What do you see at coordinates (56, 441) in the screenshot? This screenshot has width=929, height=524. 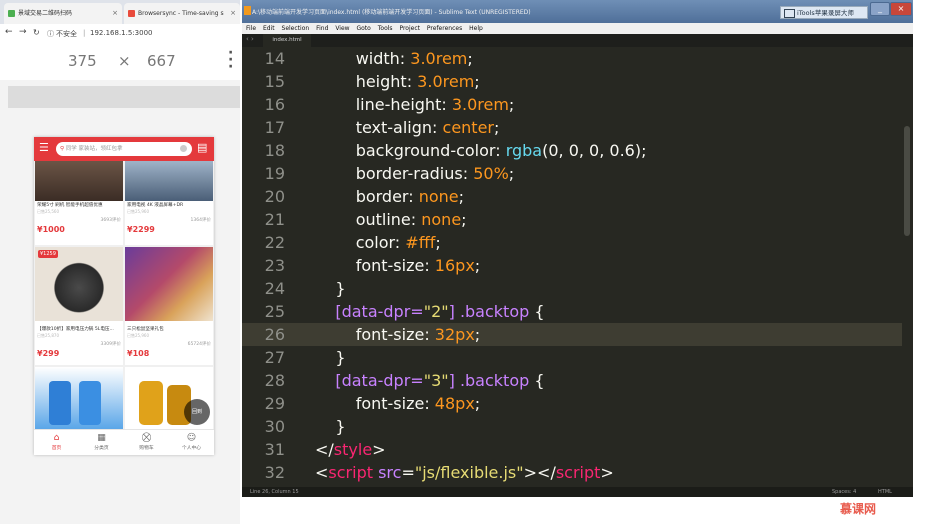 I see `tab-home: ⌂ 首页` at bounding box center [56, 441].